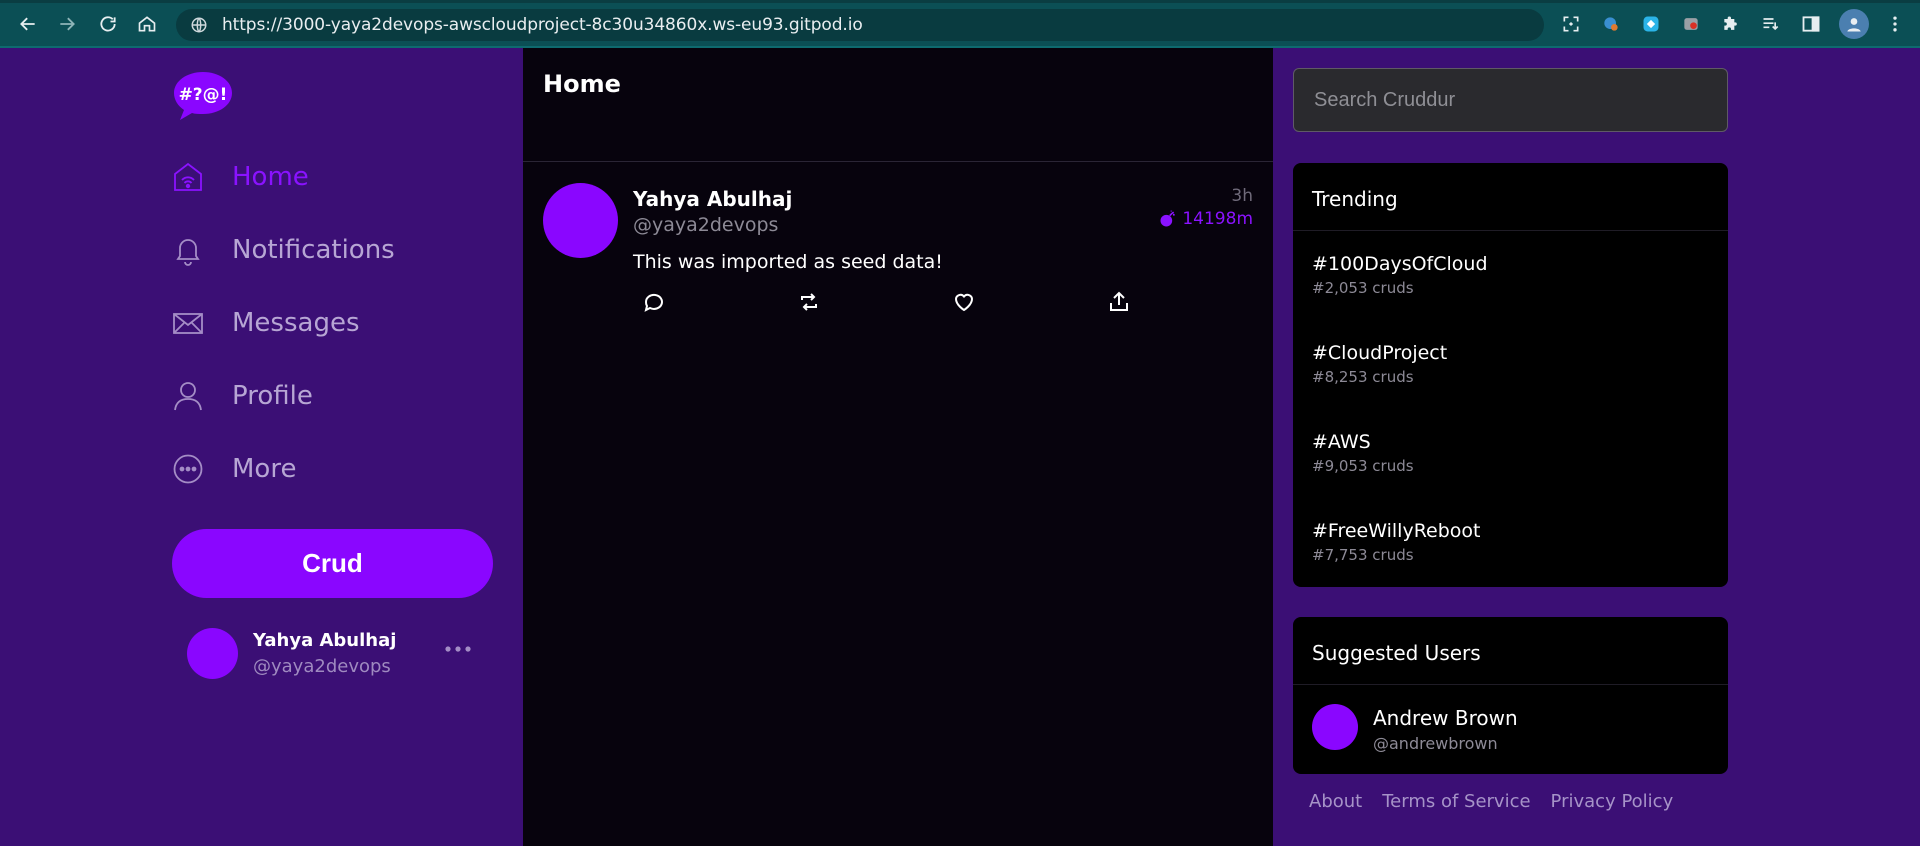 This screenshot has height=846, width=1920. I want to click on suggested-user-handle: @andrewbrown, so click(1435, 743).